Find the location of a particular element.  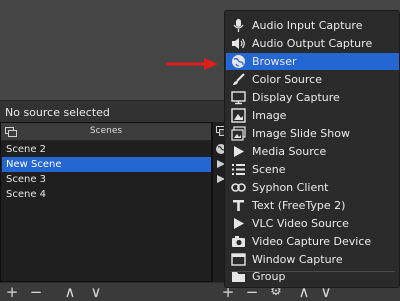

menu-item-label: Display Capture is located at coordinates (296, 97).